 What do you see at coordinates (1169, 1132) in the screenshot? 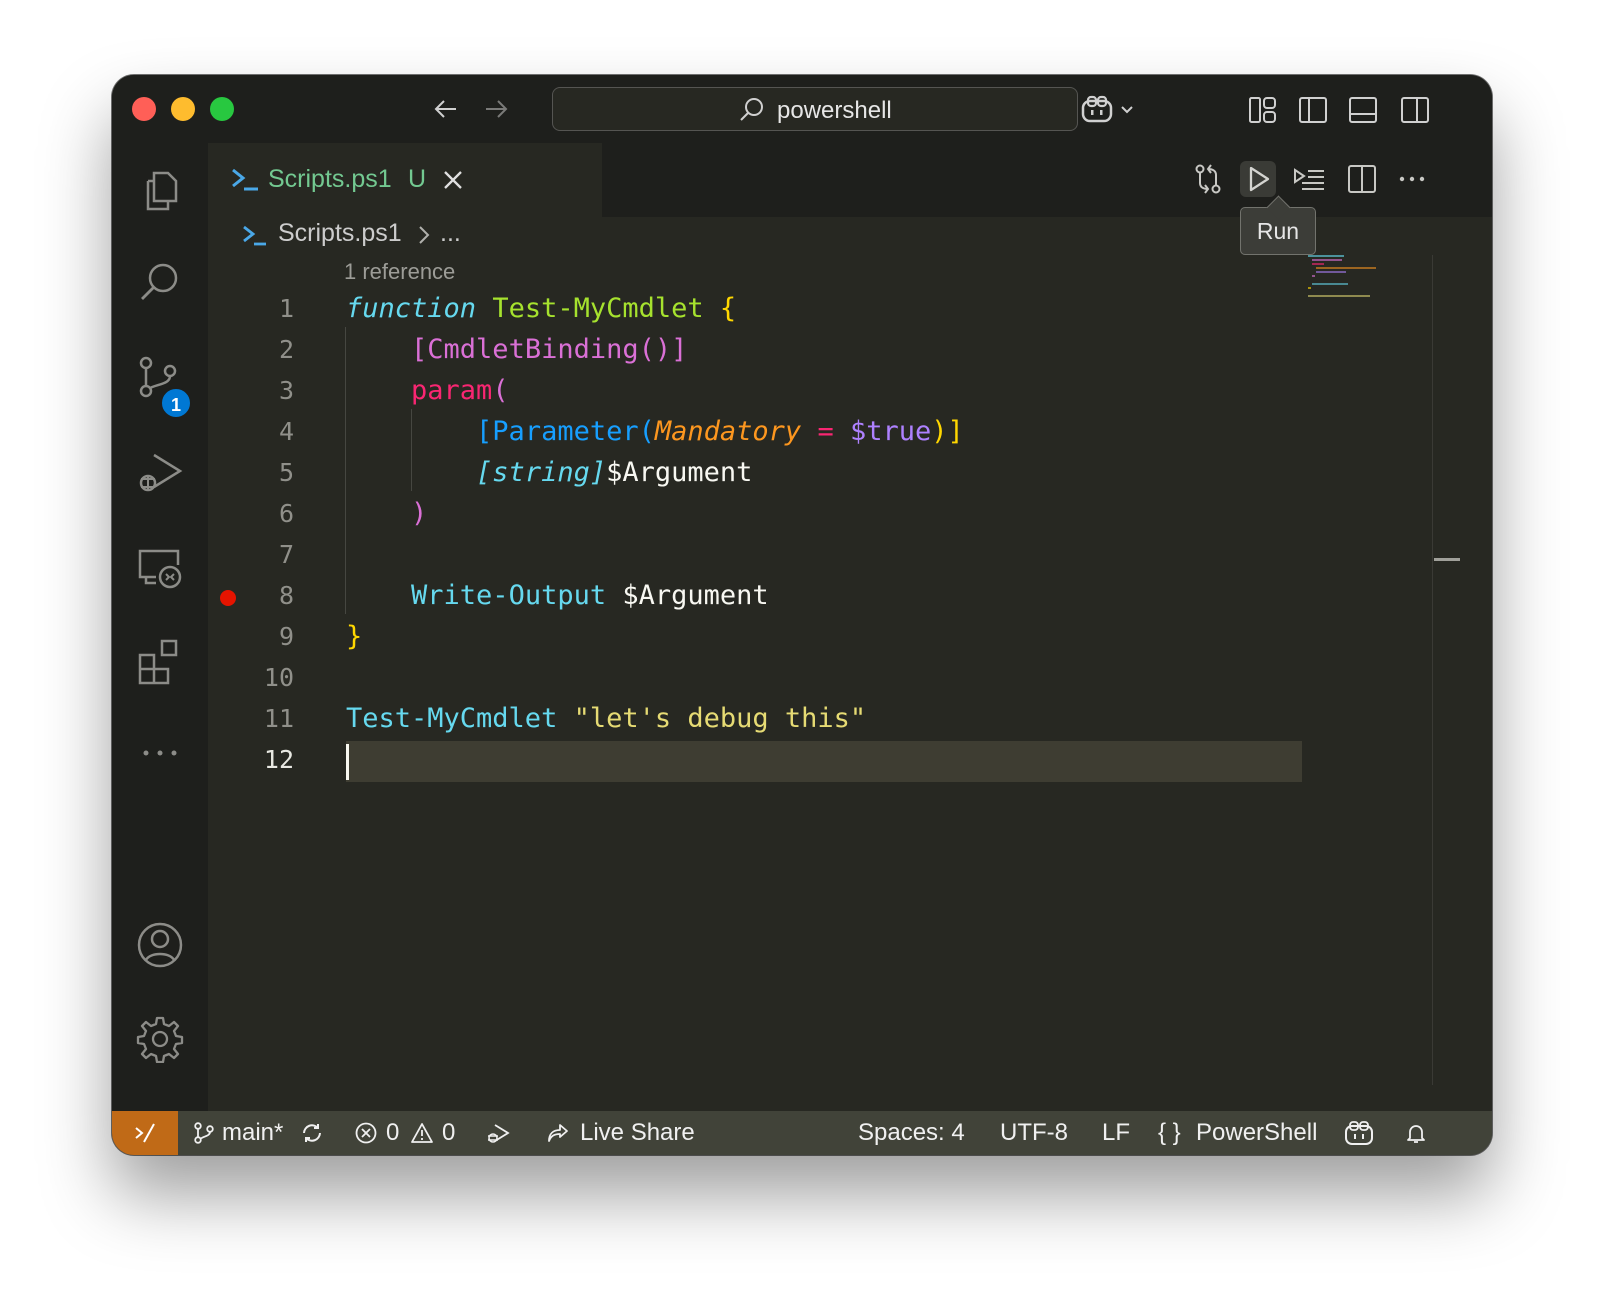
I see `language-braces-icon: { }` at bounding box center [1169, 1132].